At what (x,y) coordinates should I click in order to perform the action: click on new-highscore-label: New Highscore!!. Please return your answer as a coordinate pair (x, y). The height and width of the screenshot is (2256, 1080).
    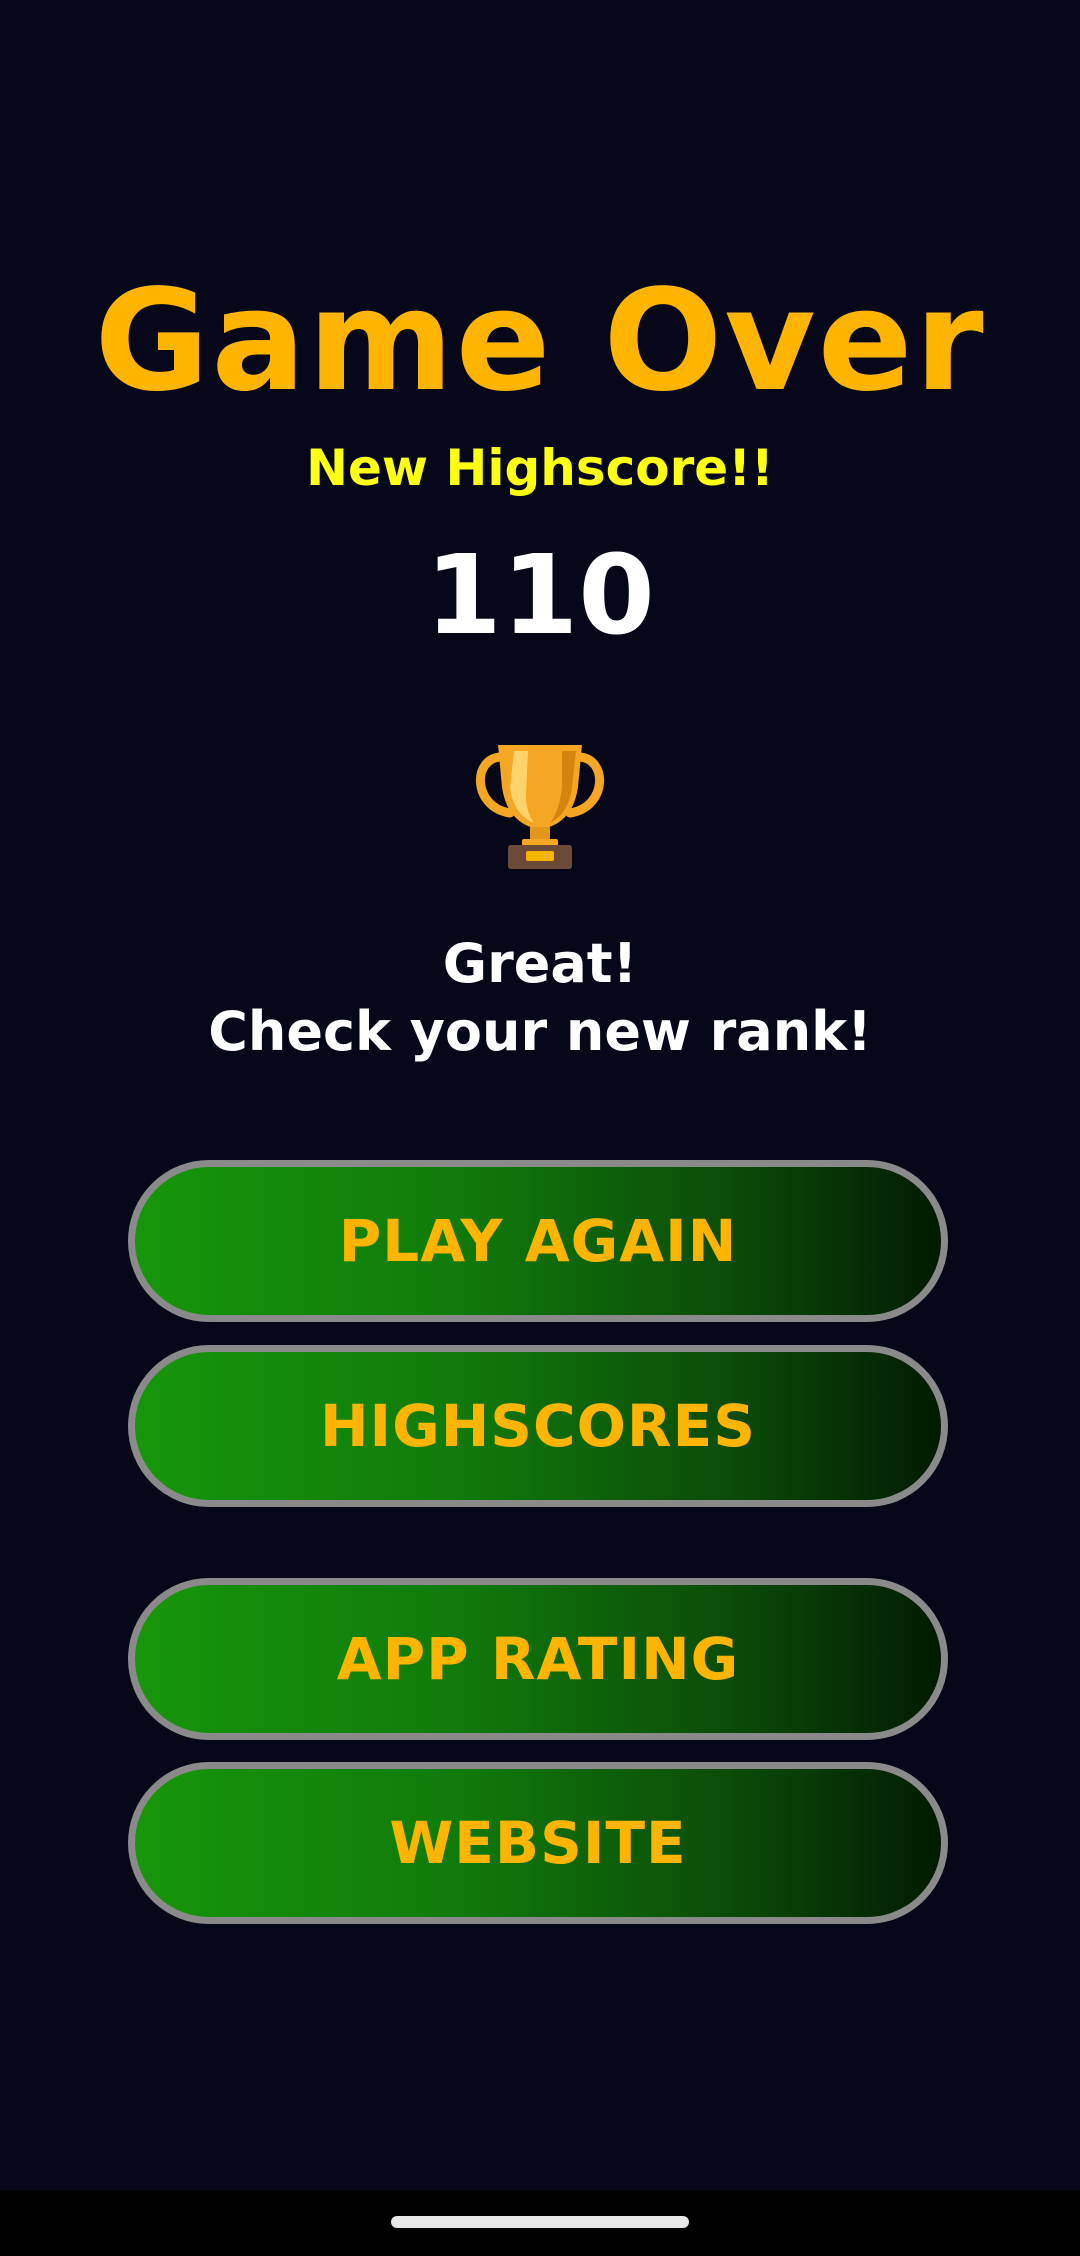
    Looking at the image, I should click on (540, 468).